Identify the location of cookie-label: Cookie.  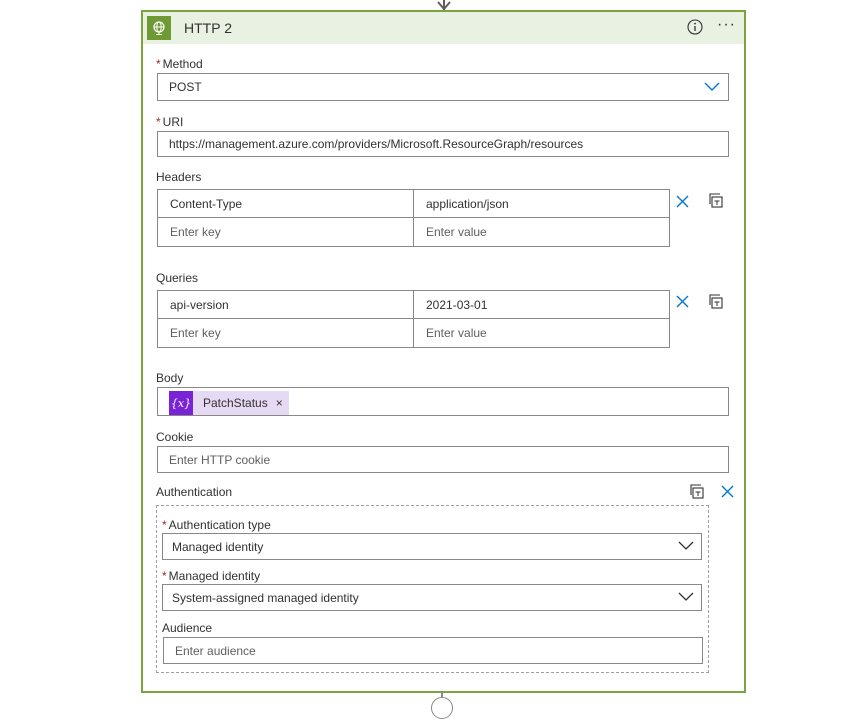
(175, 437).